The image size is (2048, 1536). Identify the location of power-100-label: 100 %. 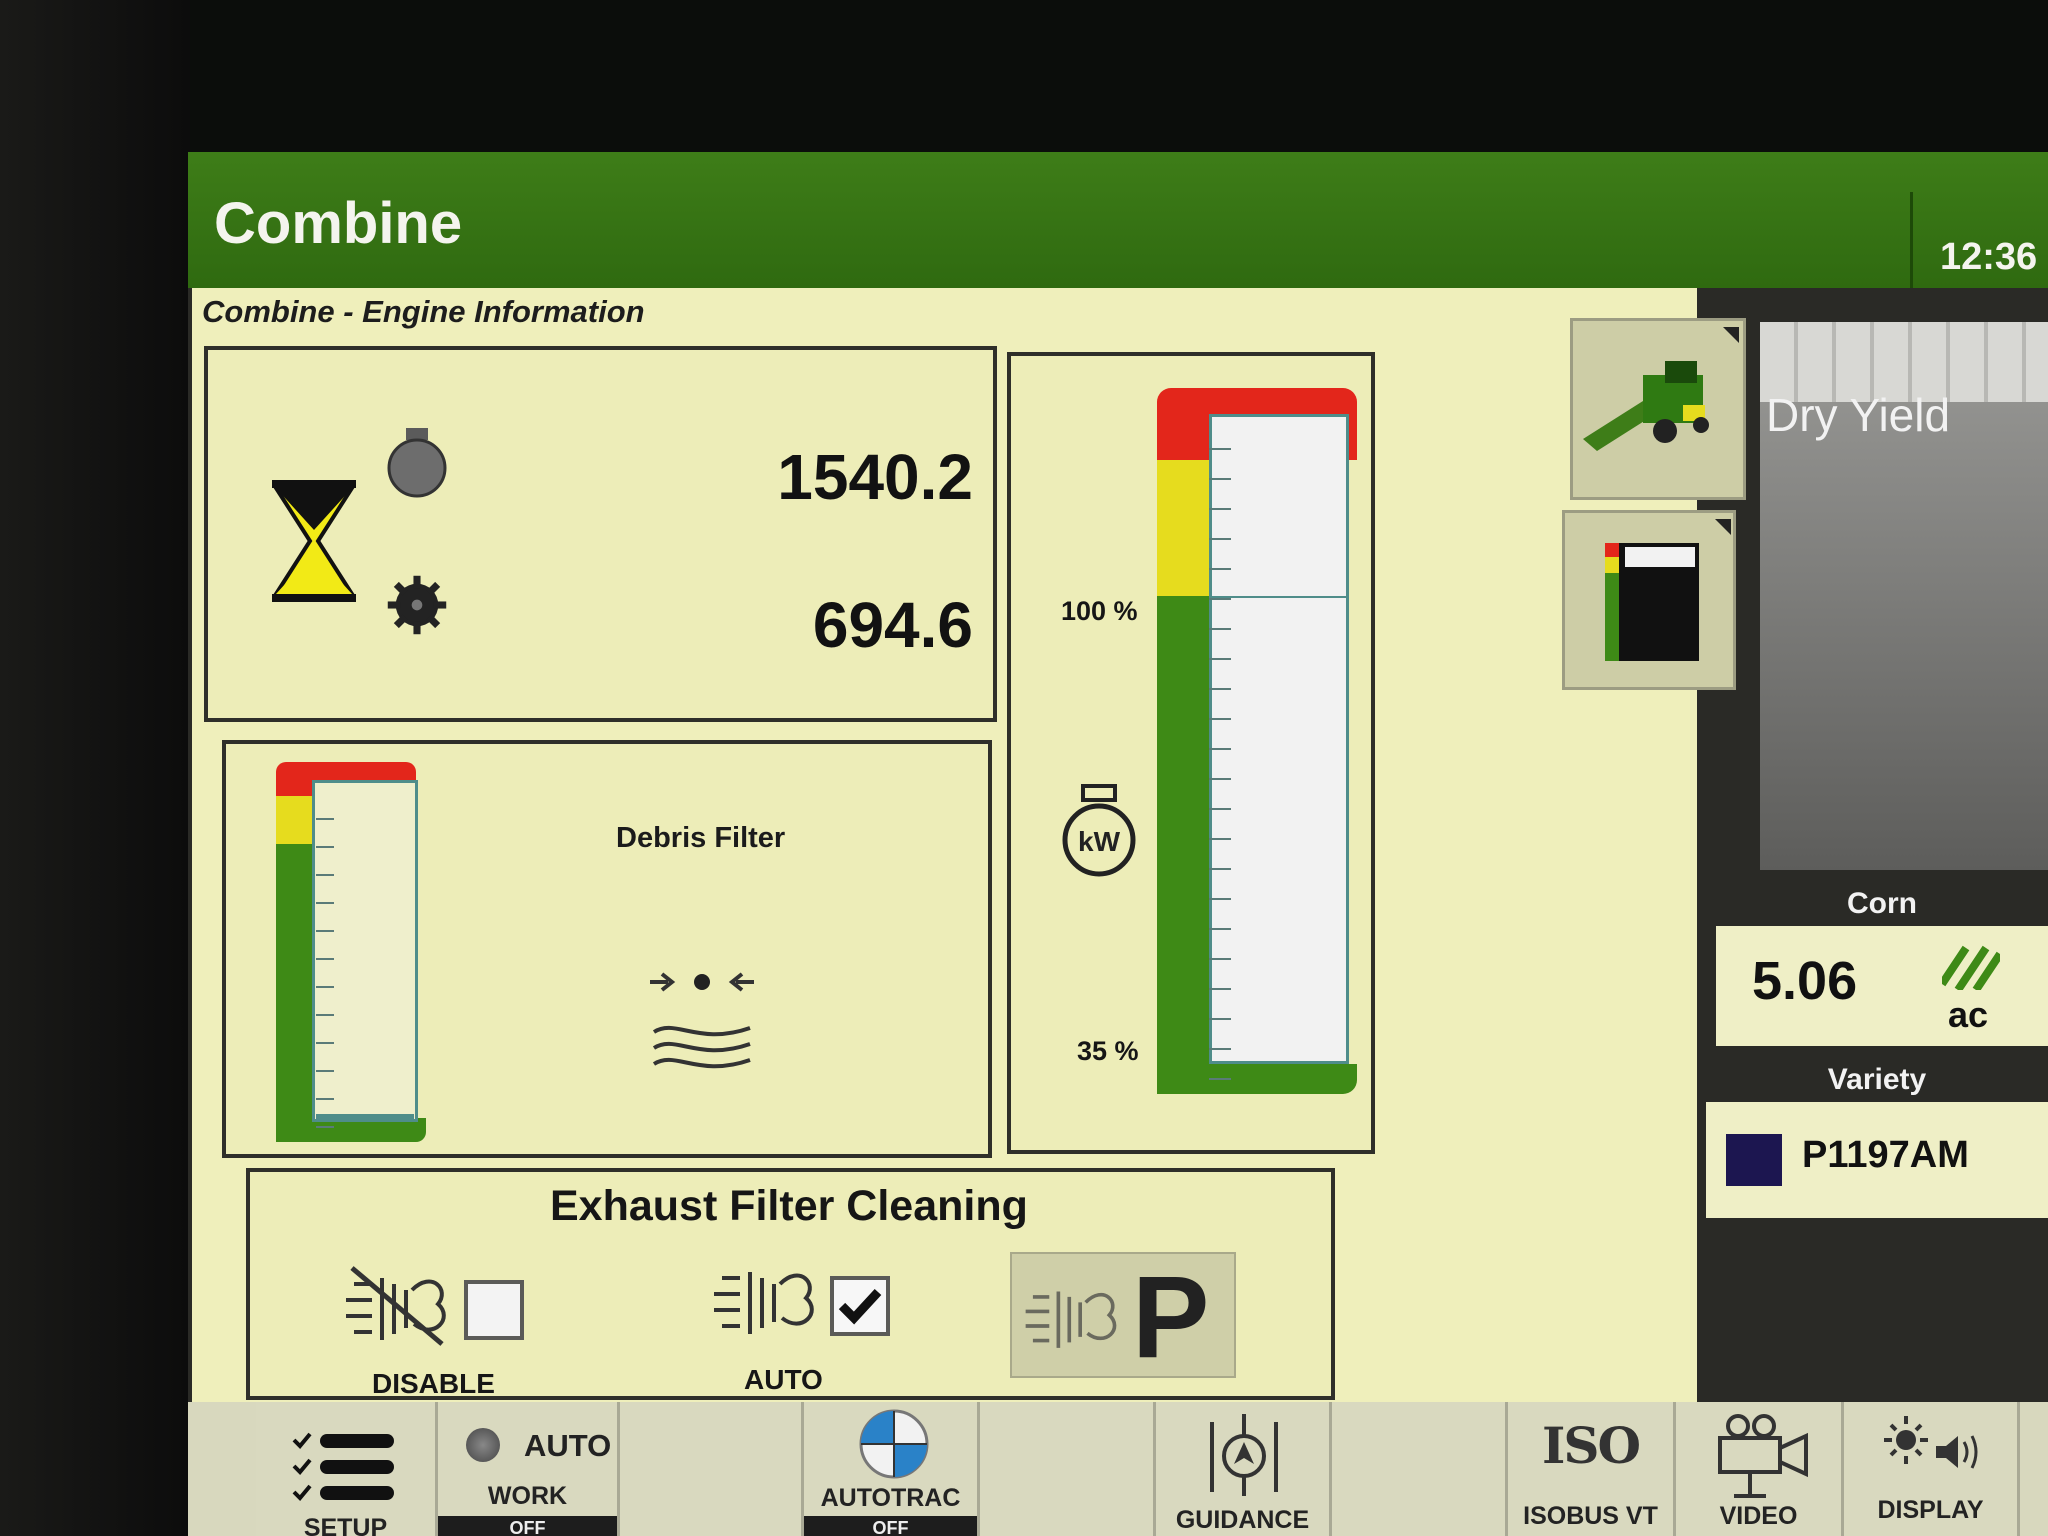
(1099, 611).